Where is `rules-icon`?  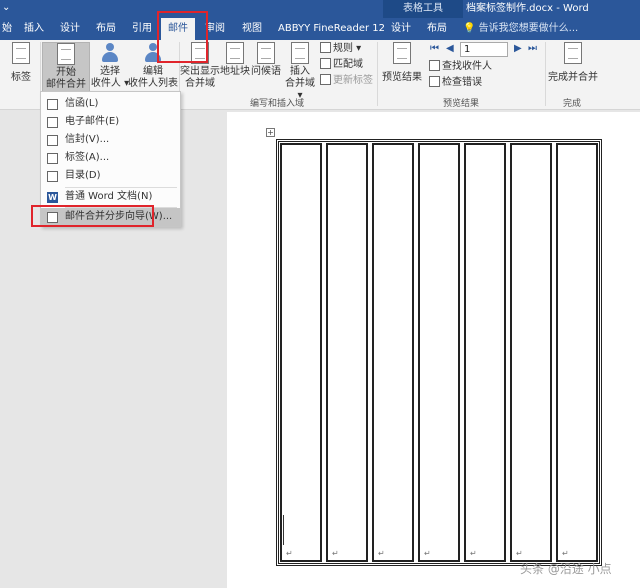 rules-icon is located at coordinates (325, 47).